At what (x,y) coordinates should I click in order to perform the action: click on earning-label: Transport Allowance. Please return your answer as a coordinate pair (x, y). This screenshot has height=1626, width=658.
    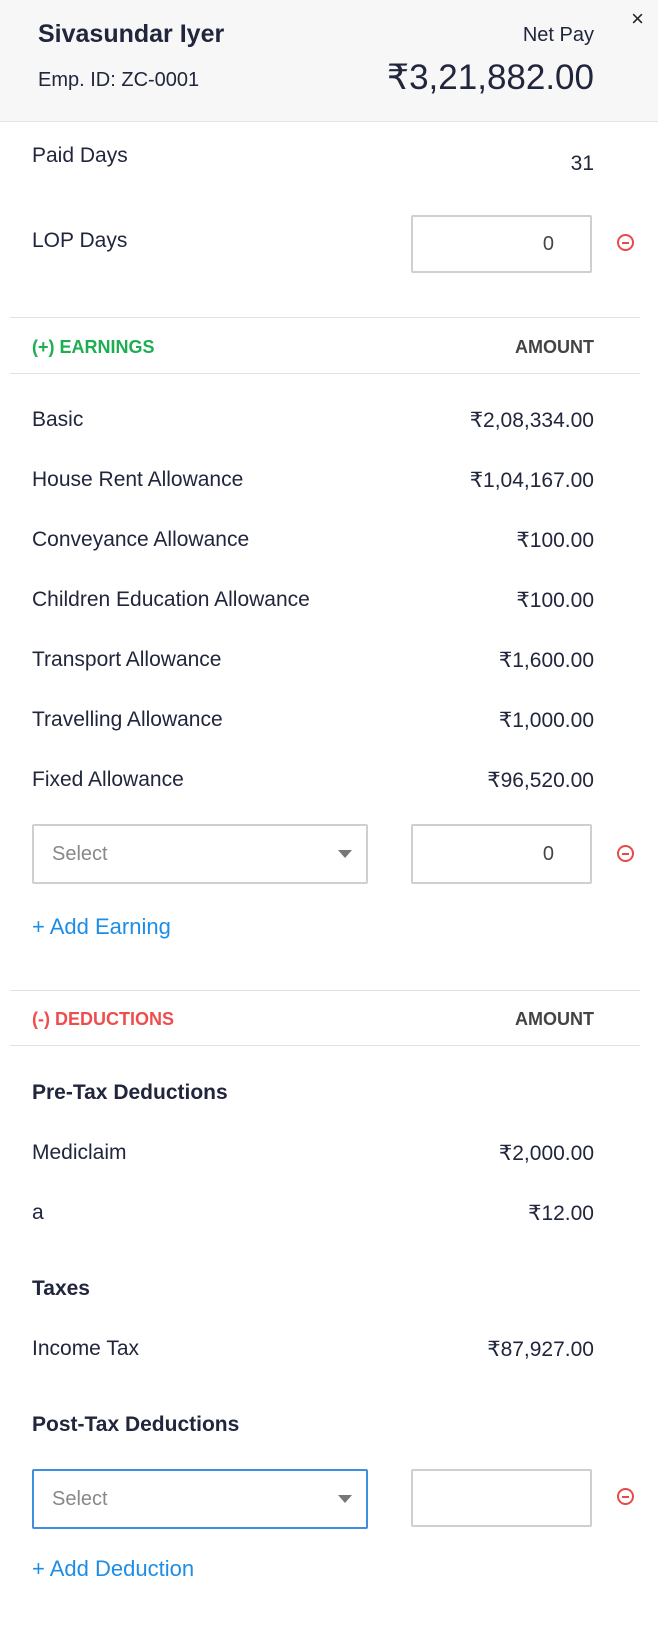
    Looking at the image, I should click on (127, 659).